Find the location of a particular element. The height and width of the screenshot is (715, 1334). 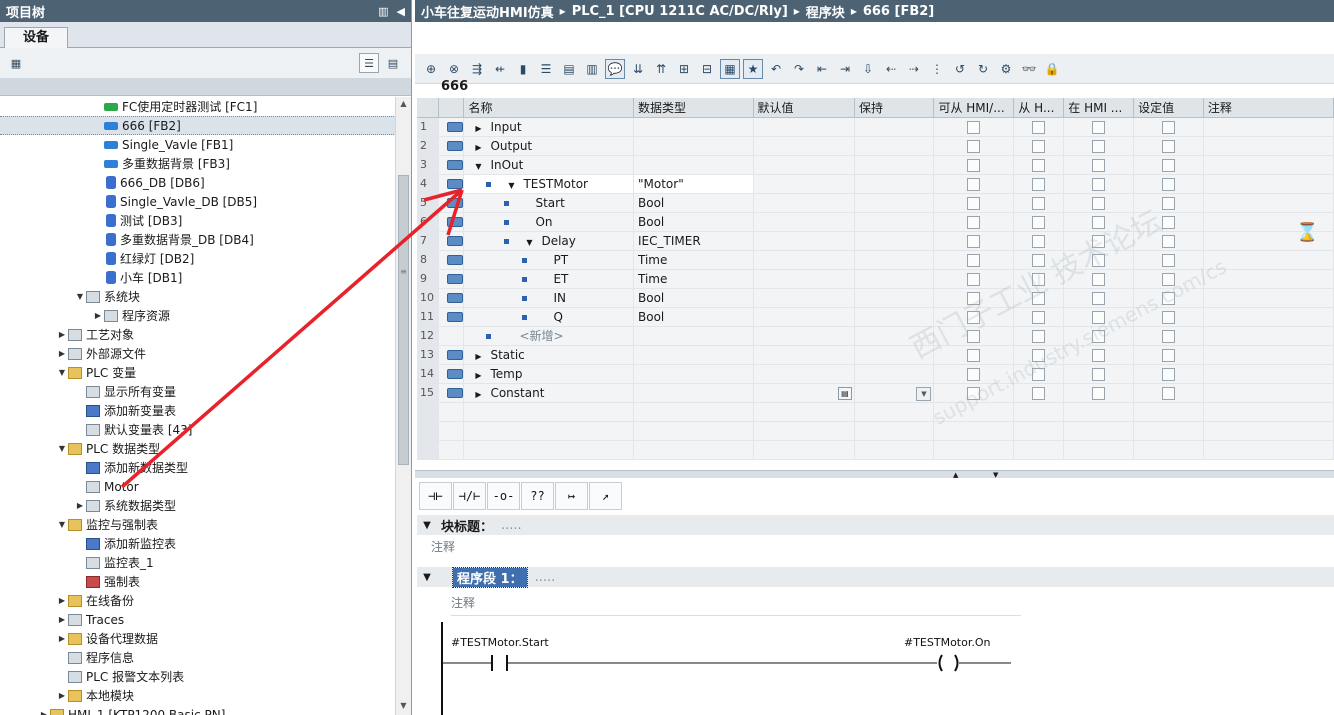

tree-item: Single_Vavle [FB1] is located at coordinates (198, 144).